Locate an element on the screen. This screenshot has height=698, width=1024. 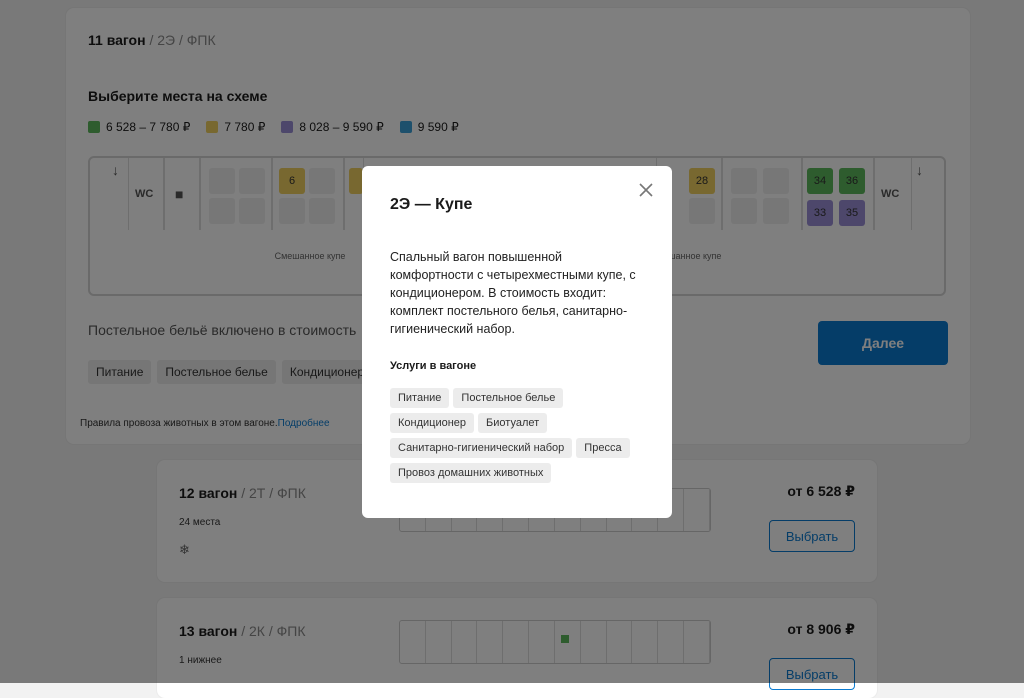
close-icon is located at coordinates (646, 190).